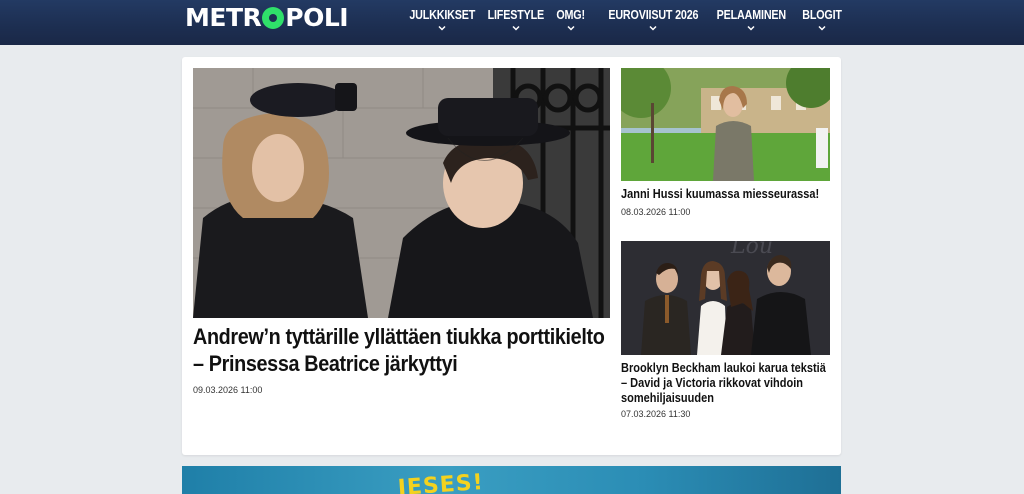 The width and height of the screenshot is (1024, 494). I want to click on nav-omg: OMG!, so click(570, 20).